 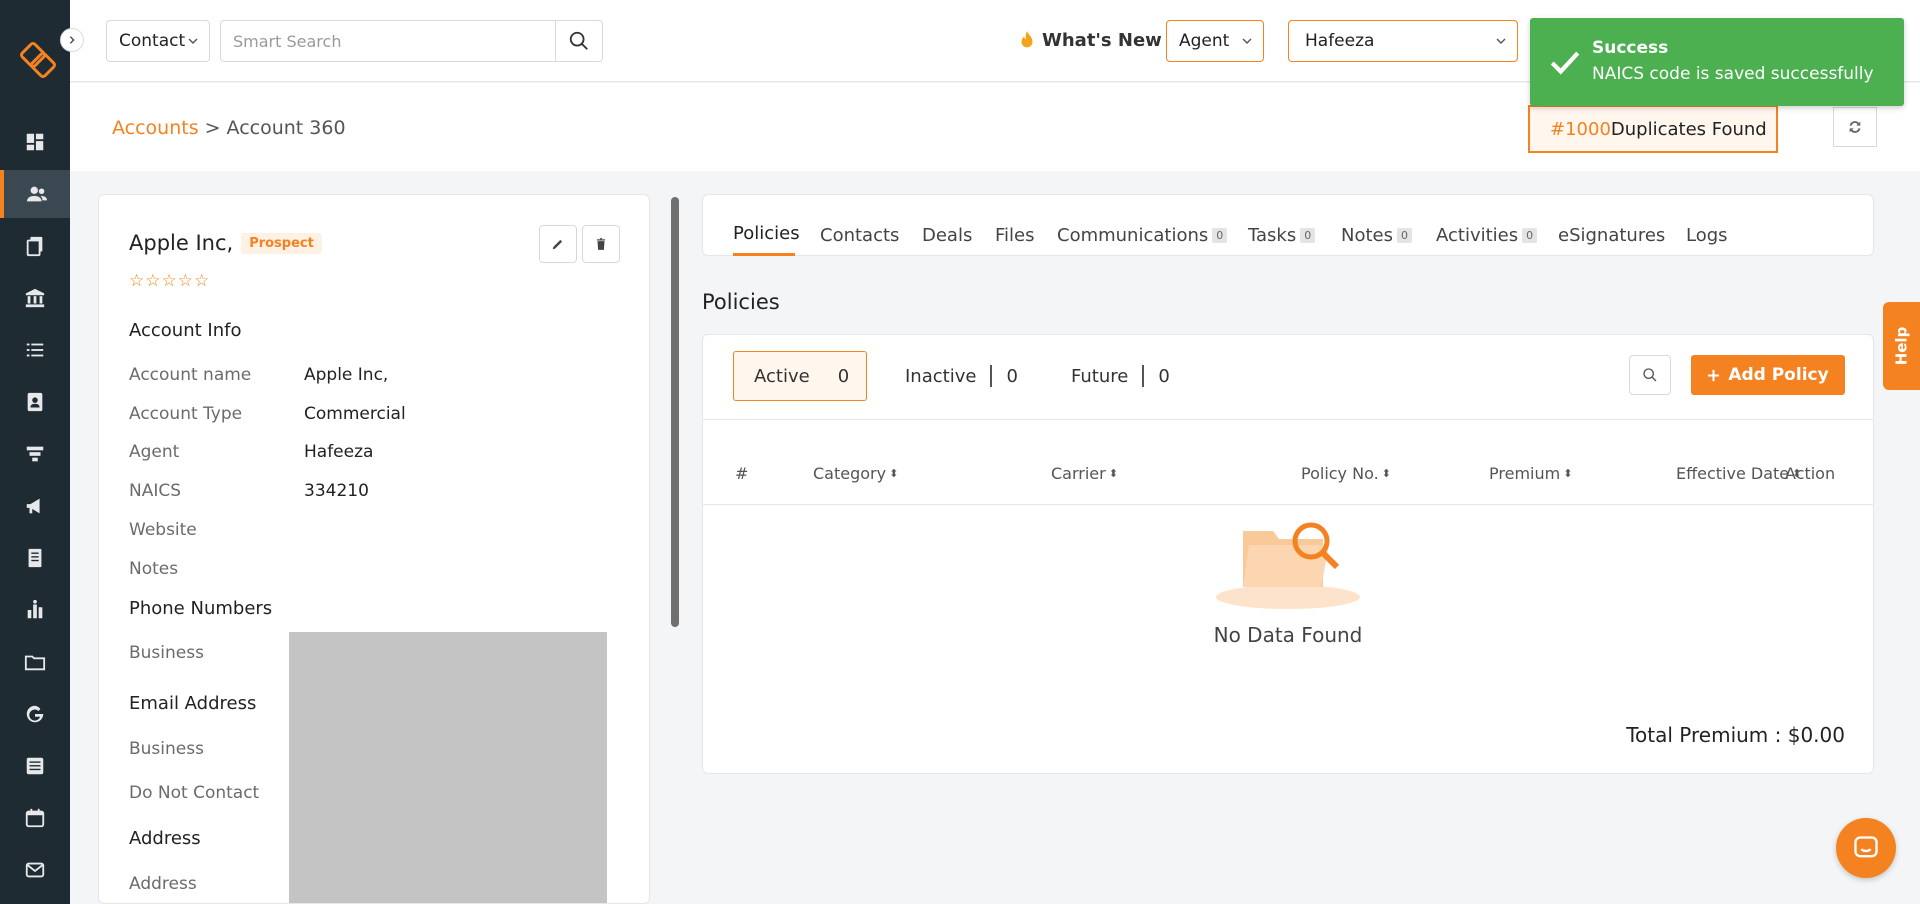 What do you see at coordinates (1653, 129) in the screenshot?
I see `duplicates-found-button: #1000 Duplicates Found` at bounding box center [1653, 129].